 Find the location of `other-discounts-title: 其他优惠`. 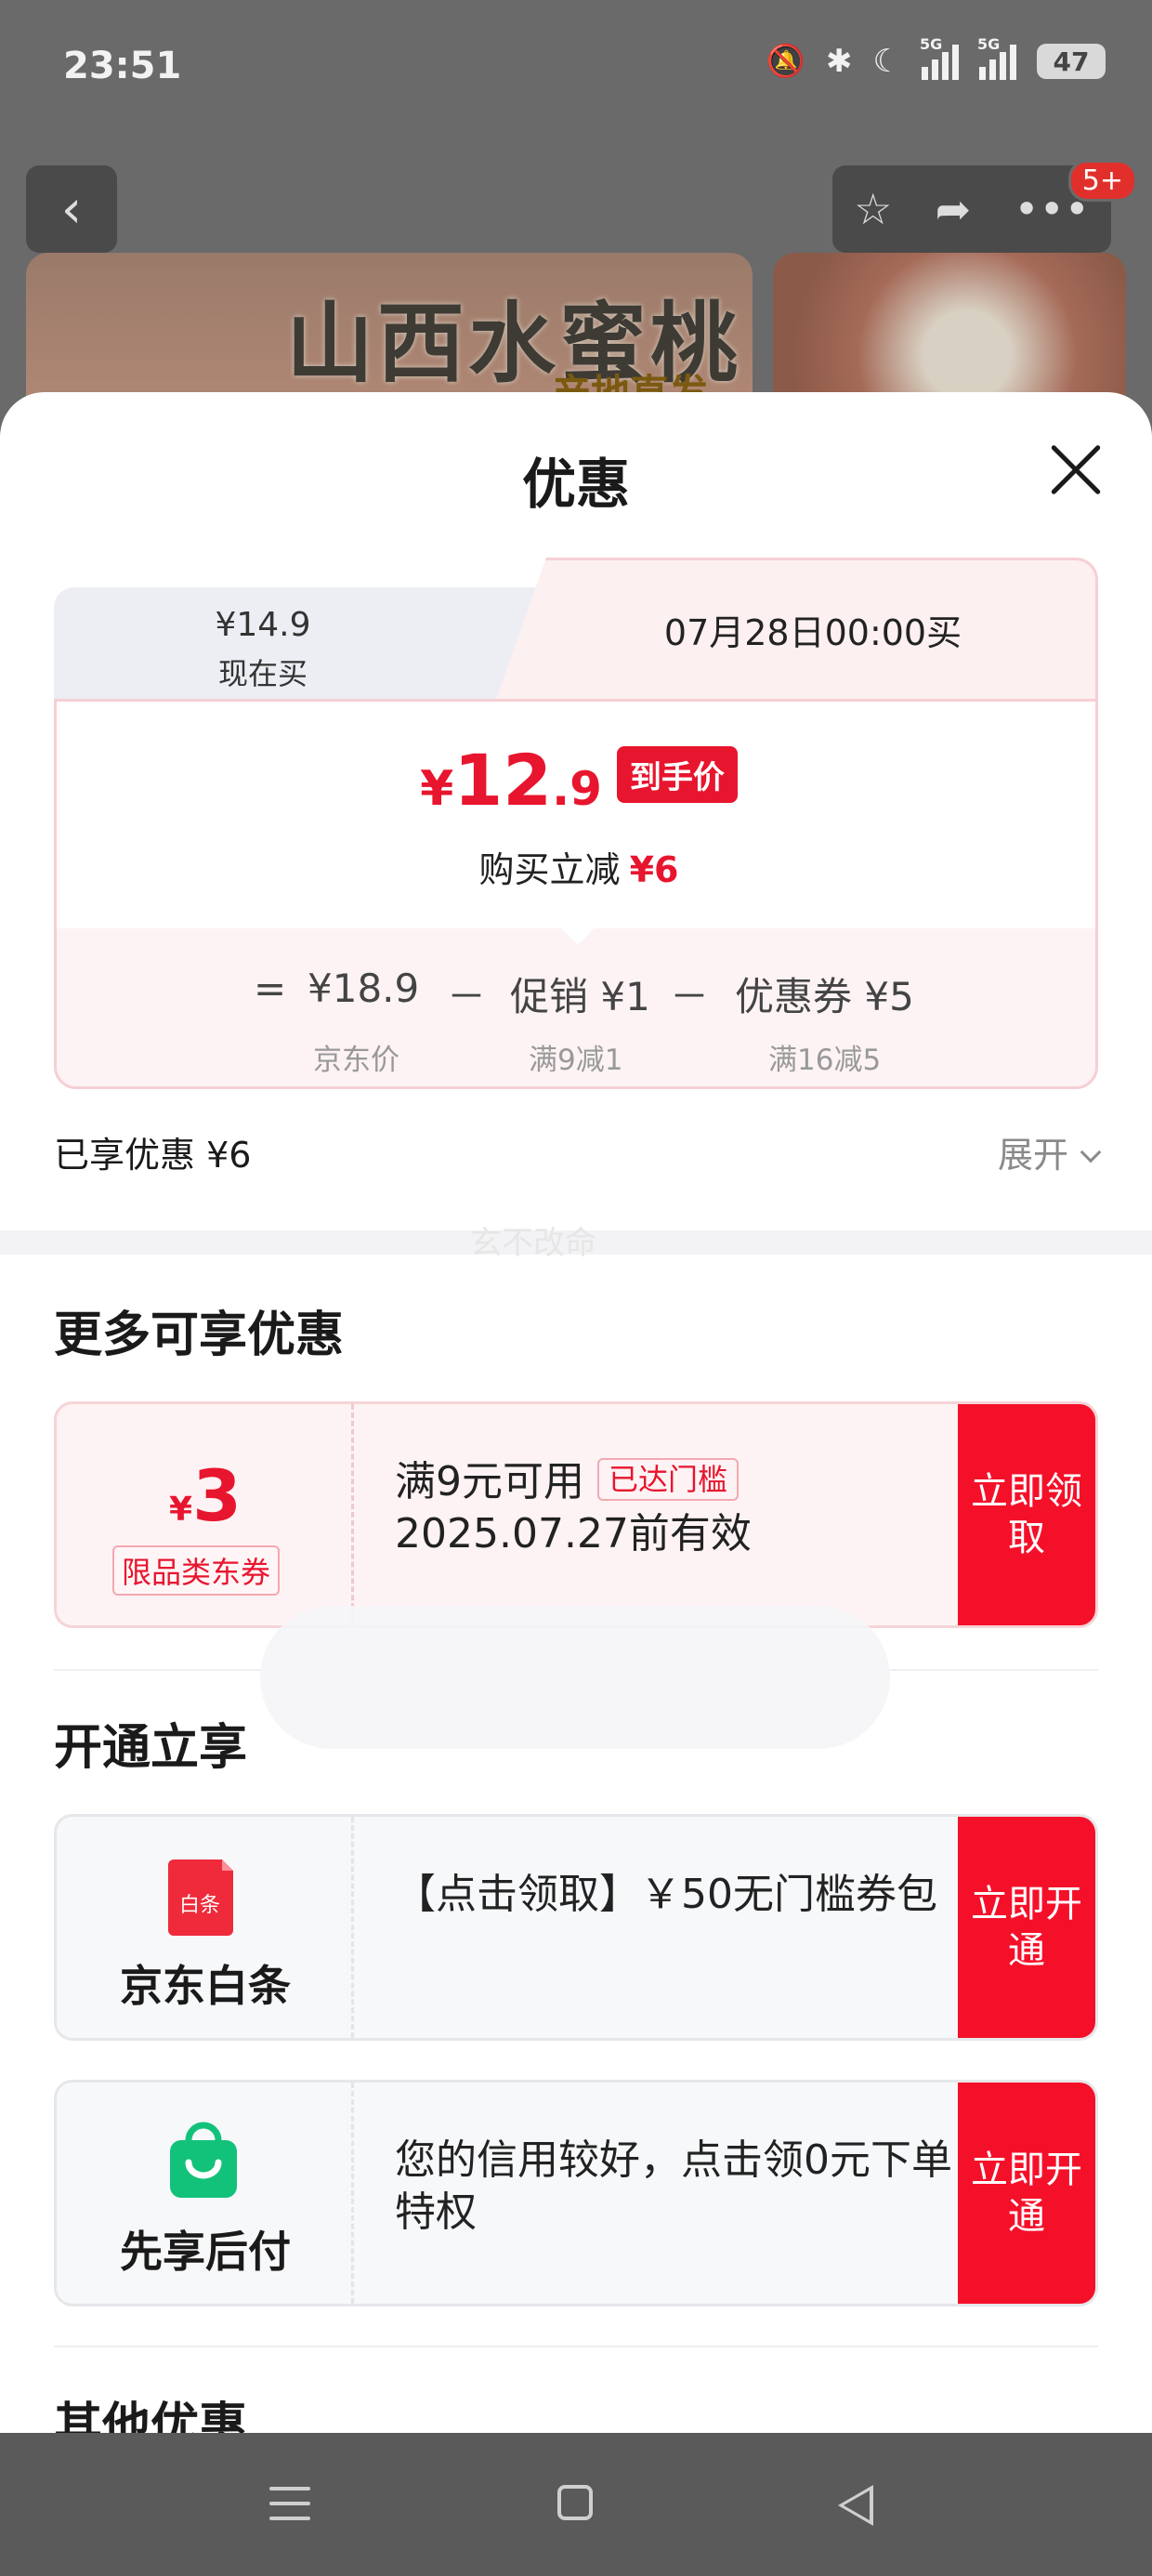

other-discounts-title: 其他优惠 is located at coordinates (151, 2416).